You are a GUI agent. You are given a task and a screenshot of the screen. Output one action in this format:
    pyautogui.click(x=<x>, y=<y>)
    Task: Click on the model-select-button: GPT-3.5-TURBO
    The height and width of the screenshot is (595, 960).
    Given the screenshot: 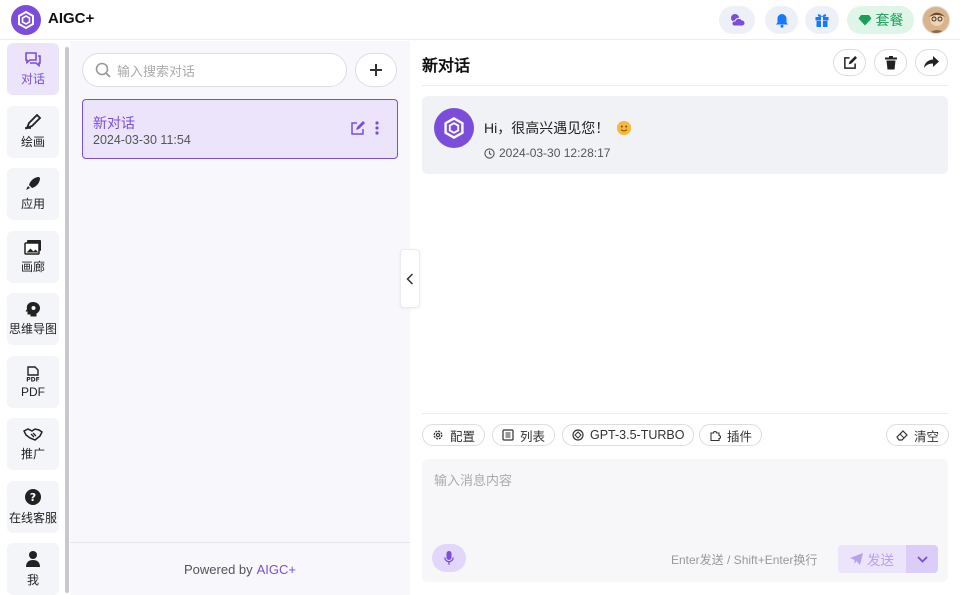 What is the action you would take?
    pyautogui.click(x=628, y=435)
    